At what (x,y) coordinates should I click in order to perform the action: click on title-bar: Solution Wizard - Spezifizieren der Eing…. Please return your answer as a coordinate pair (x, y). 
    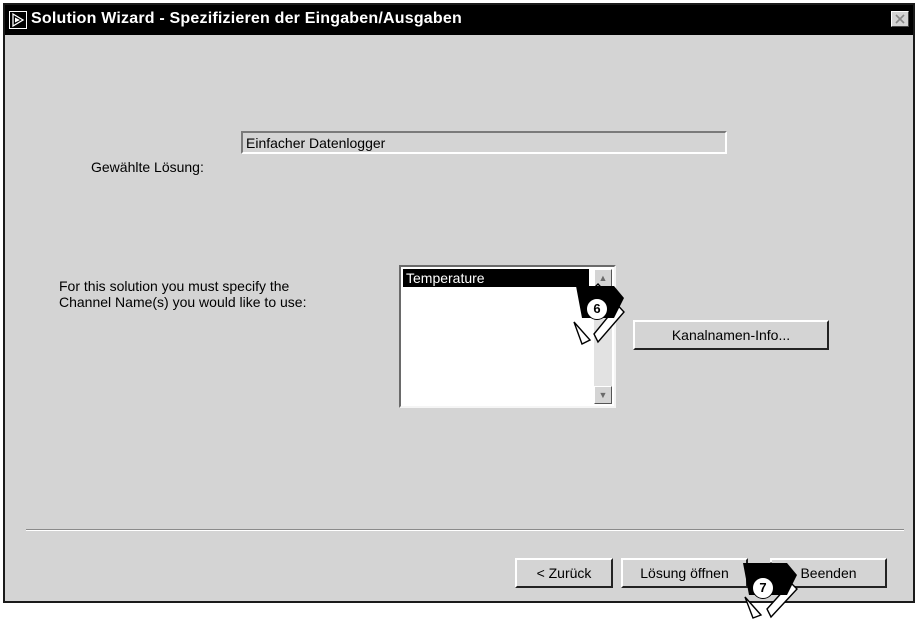
    Looking at the image, I should click on (459, 20).